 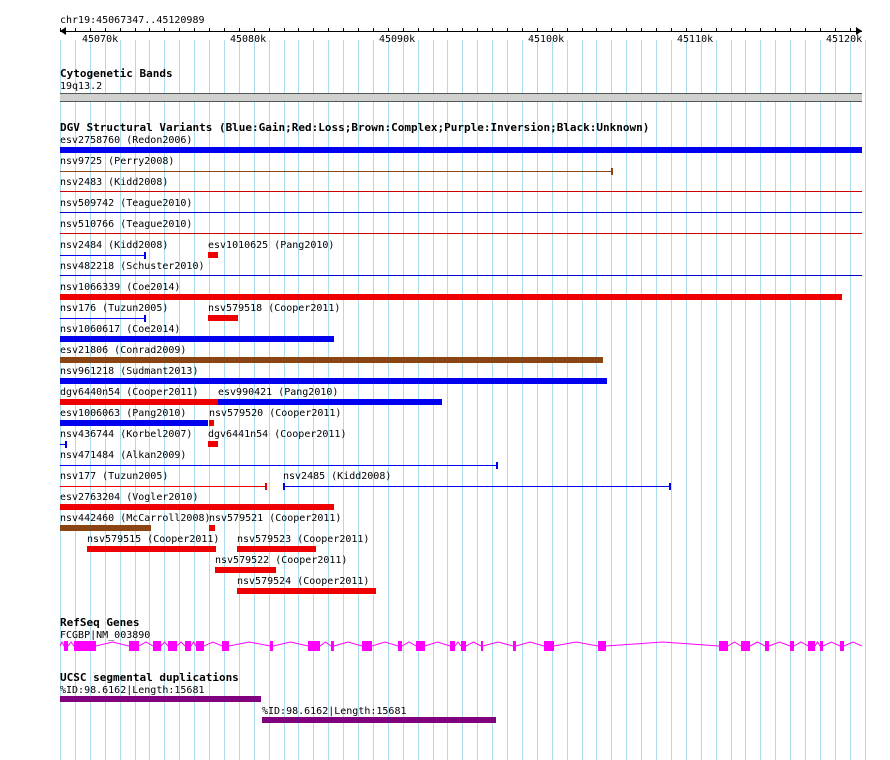 I want to click on feature-label: nsv579522 (Cooper2011), so click(x=281, y=560).